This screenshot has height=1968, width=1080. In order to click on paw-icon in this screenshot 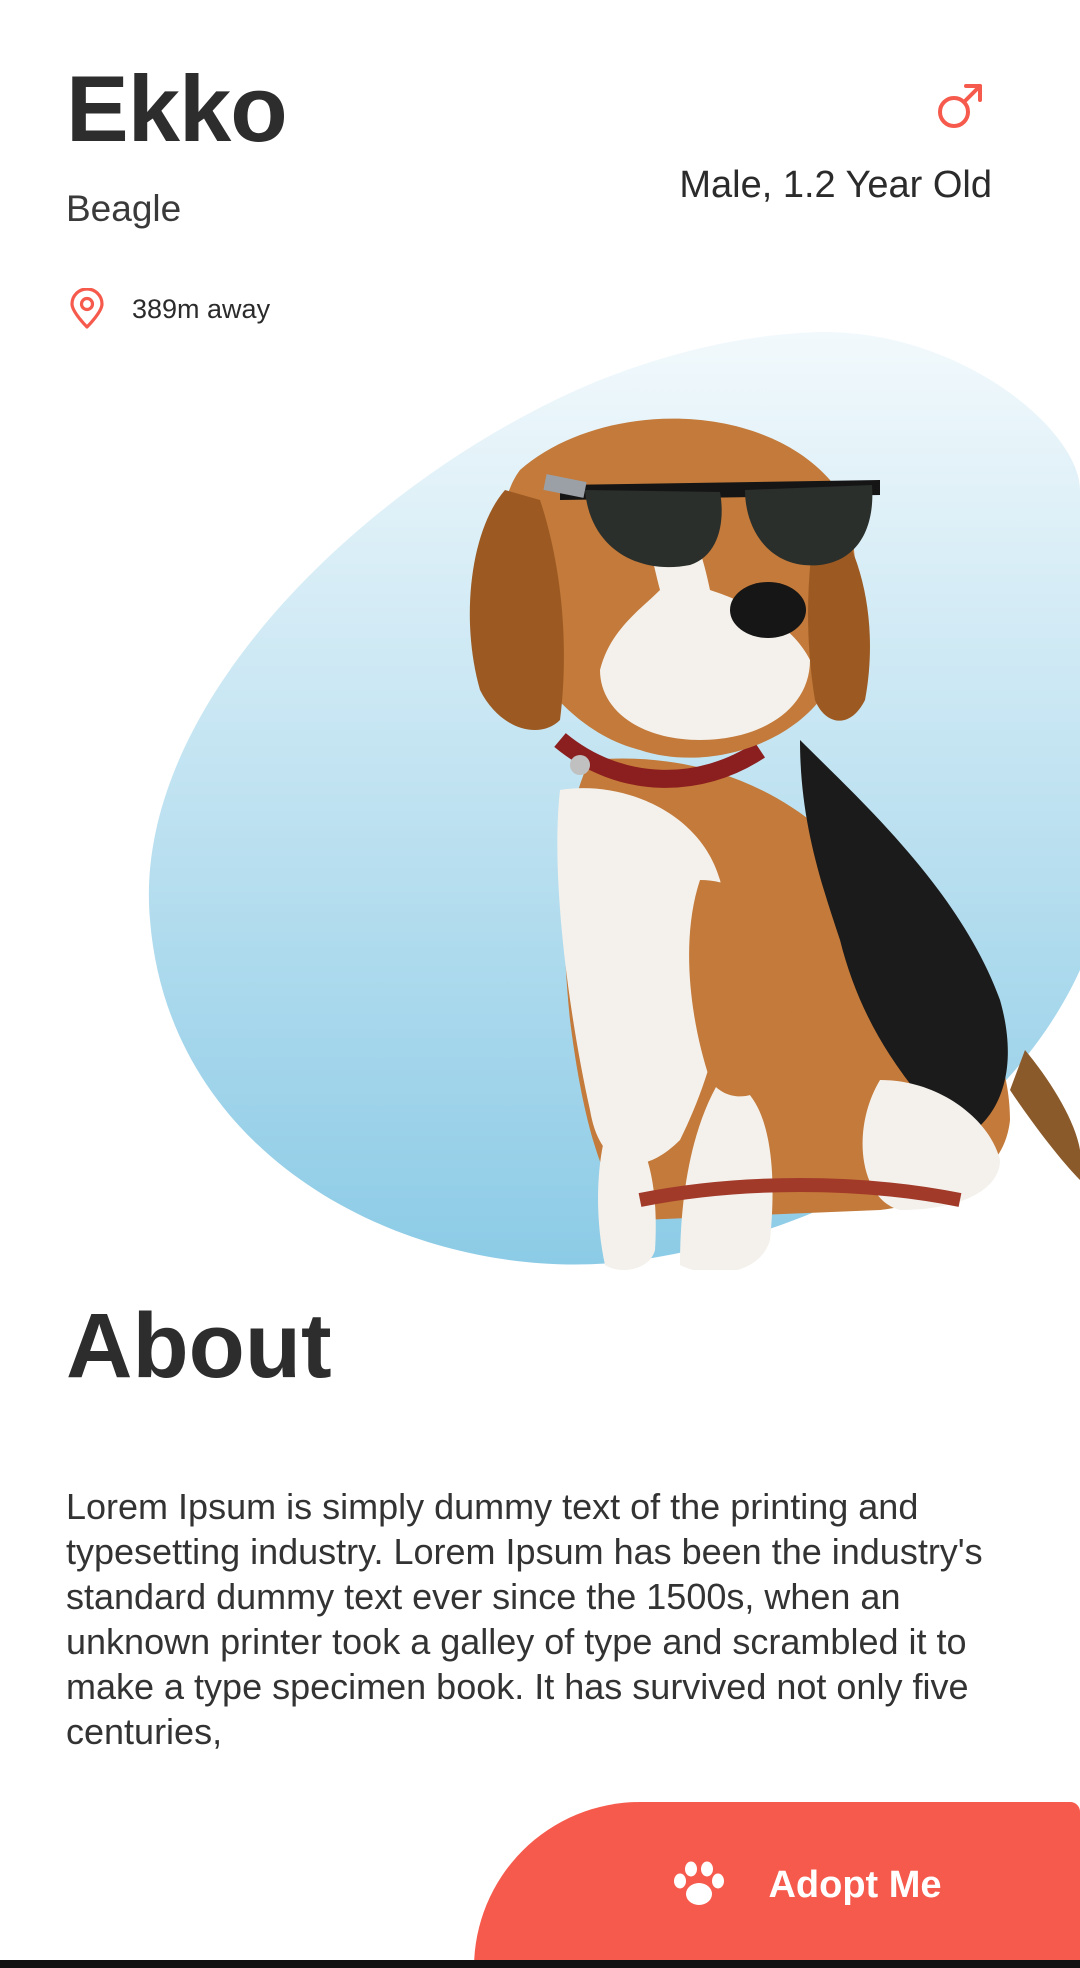, I will do `click(699, 1883)`.